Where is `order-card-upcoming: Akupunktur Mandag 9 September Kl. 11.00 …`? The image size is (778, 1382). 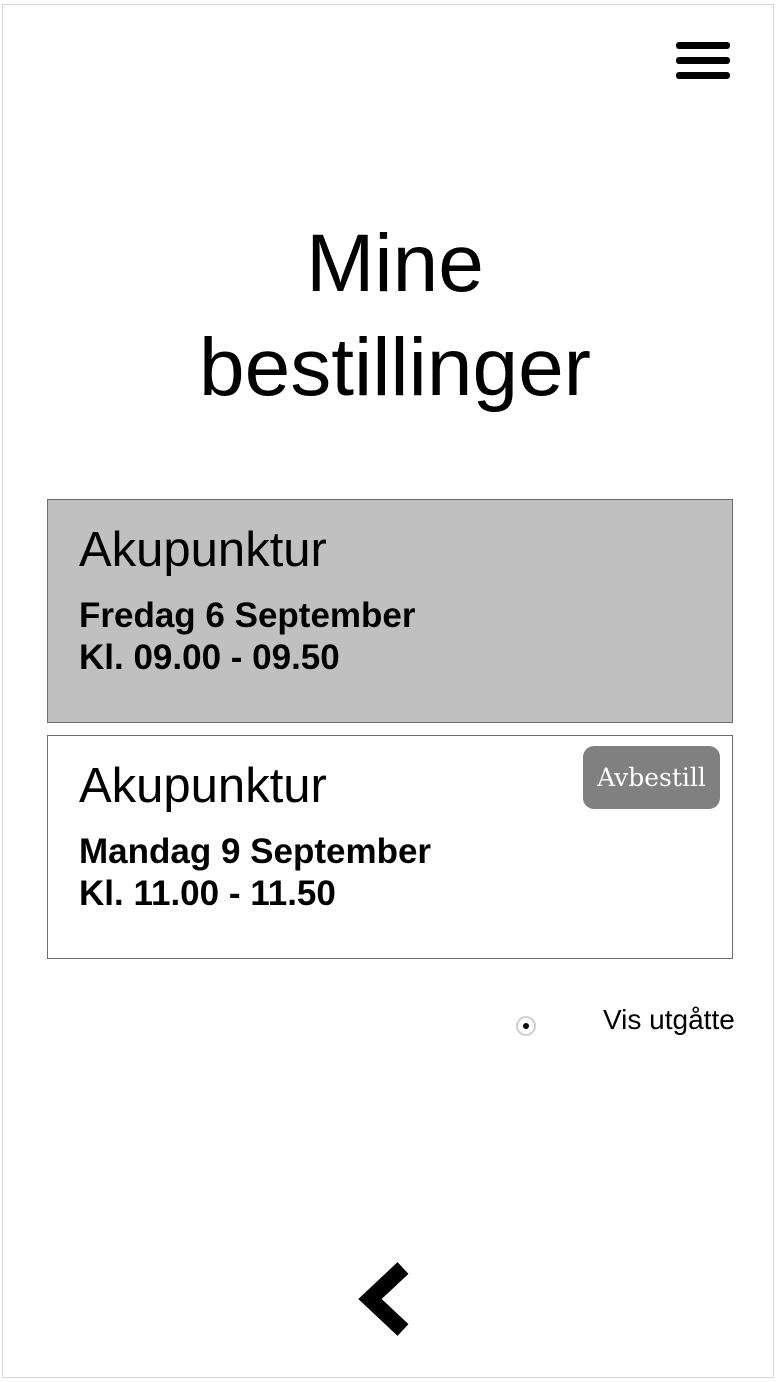
order-card-upcoming: Akupunktur Mandag 9 September Kl. 11.00 … is located at coordinates (390, 847).